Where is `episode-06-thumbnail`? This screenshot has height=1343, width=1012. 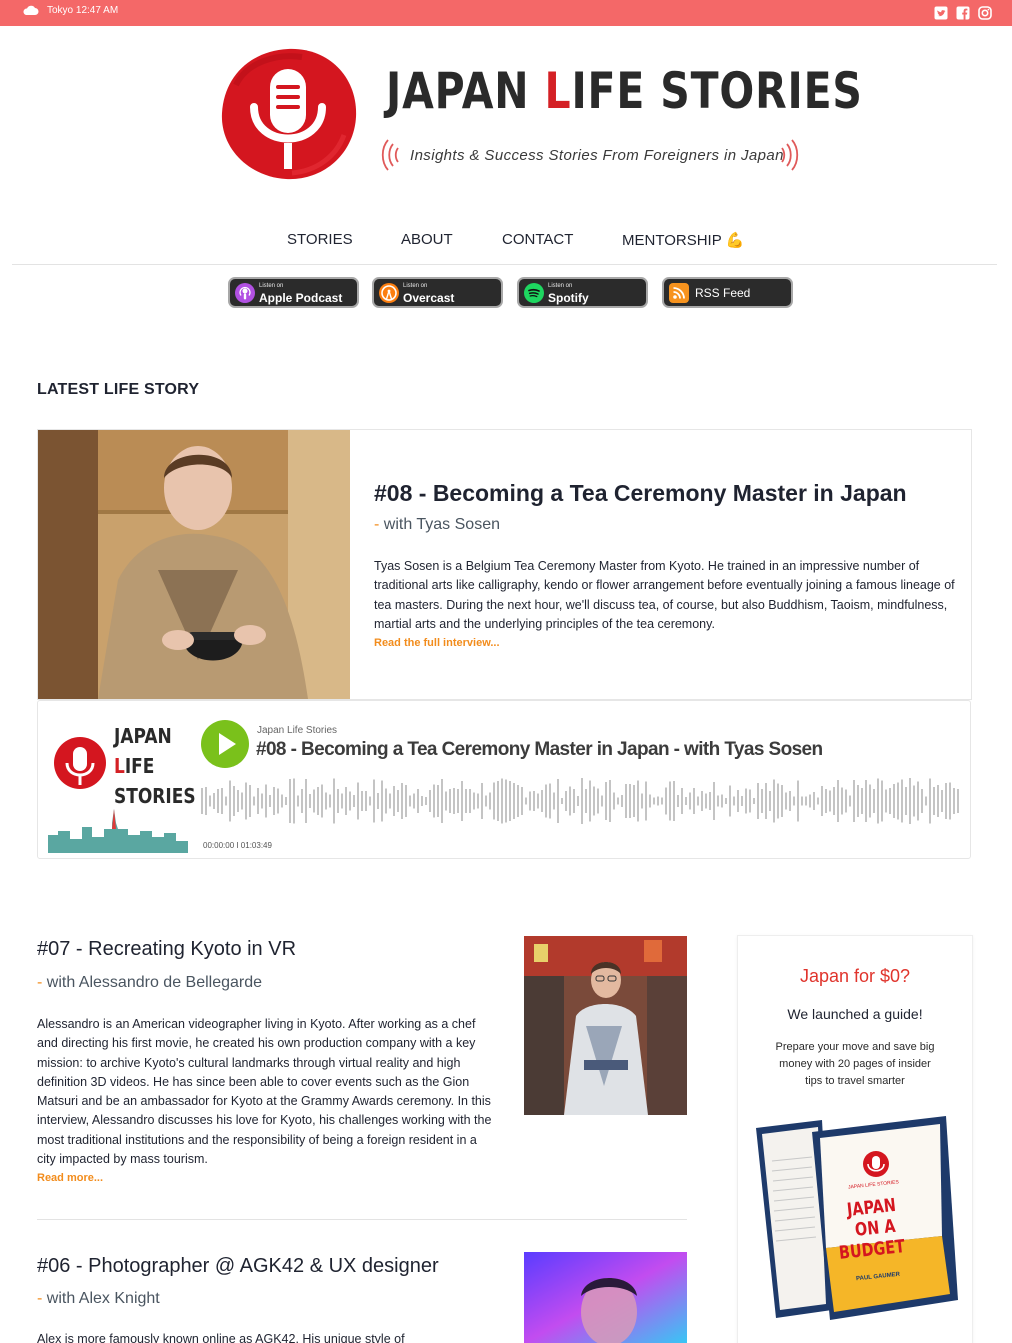 episode-06-thumbnail is located at coordinates (605, 1297).